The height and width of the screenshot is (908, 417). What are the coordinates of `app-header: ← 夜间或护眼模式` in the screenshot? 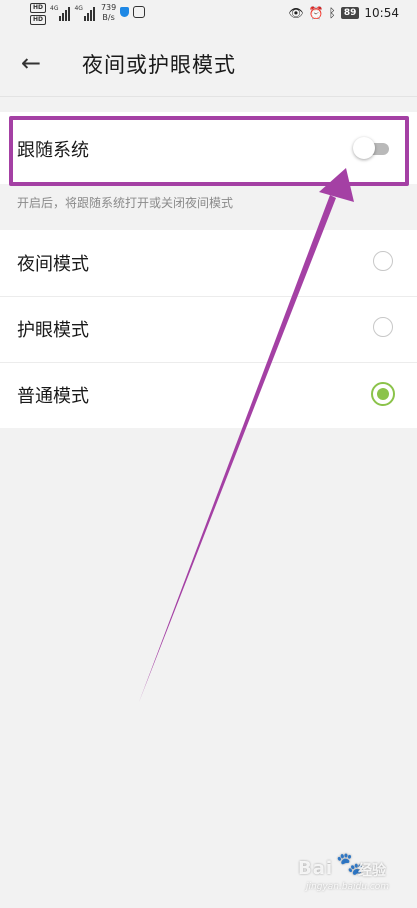 It's located at (208, 63).